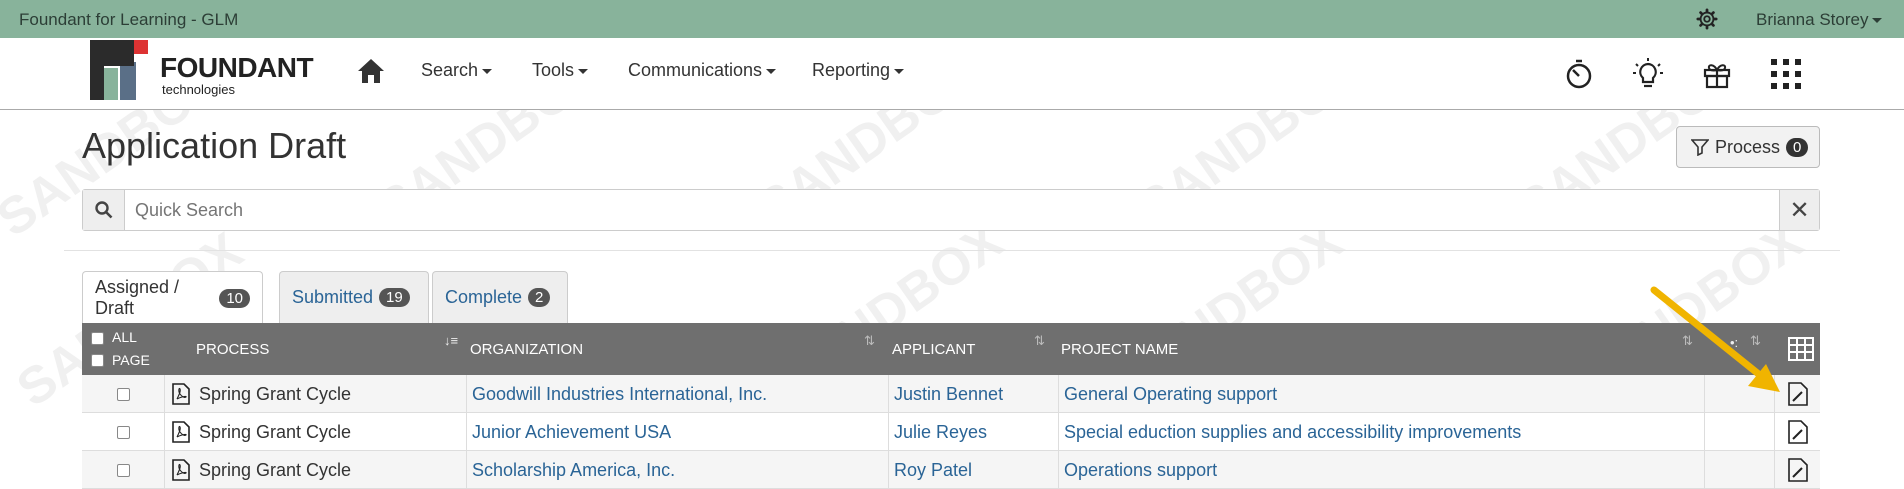 The height and width of the screenshot is (489, 1904). Describe the element at coordinates (1797, 147) in the screenshot. I see `process-count-badge: 0` at that location.